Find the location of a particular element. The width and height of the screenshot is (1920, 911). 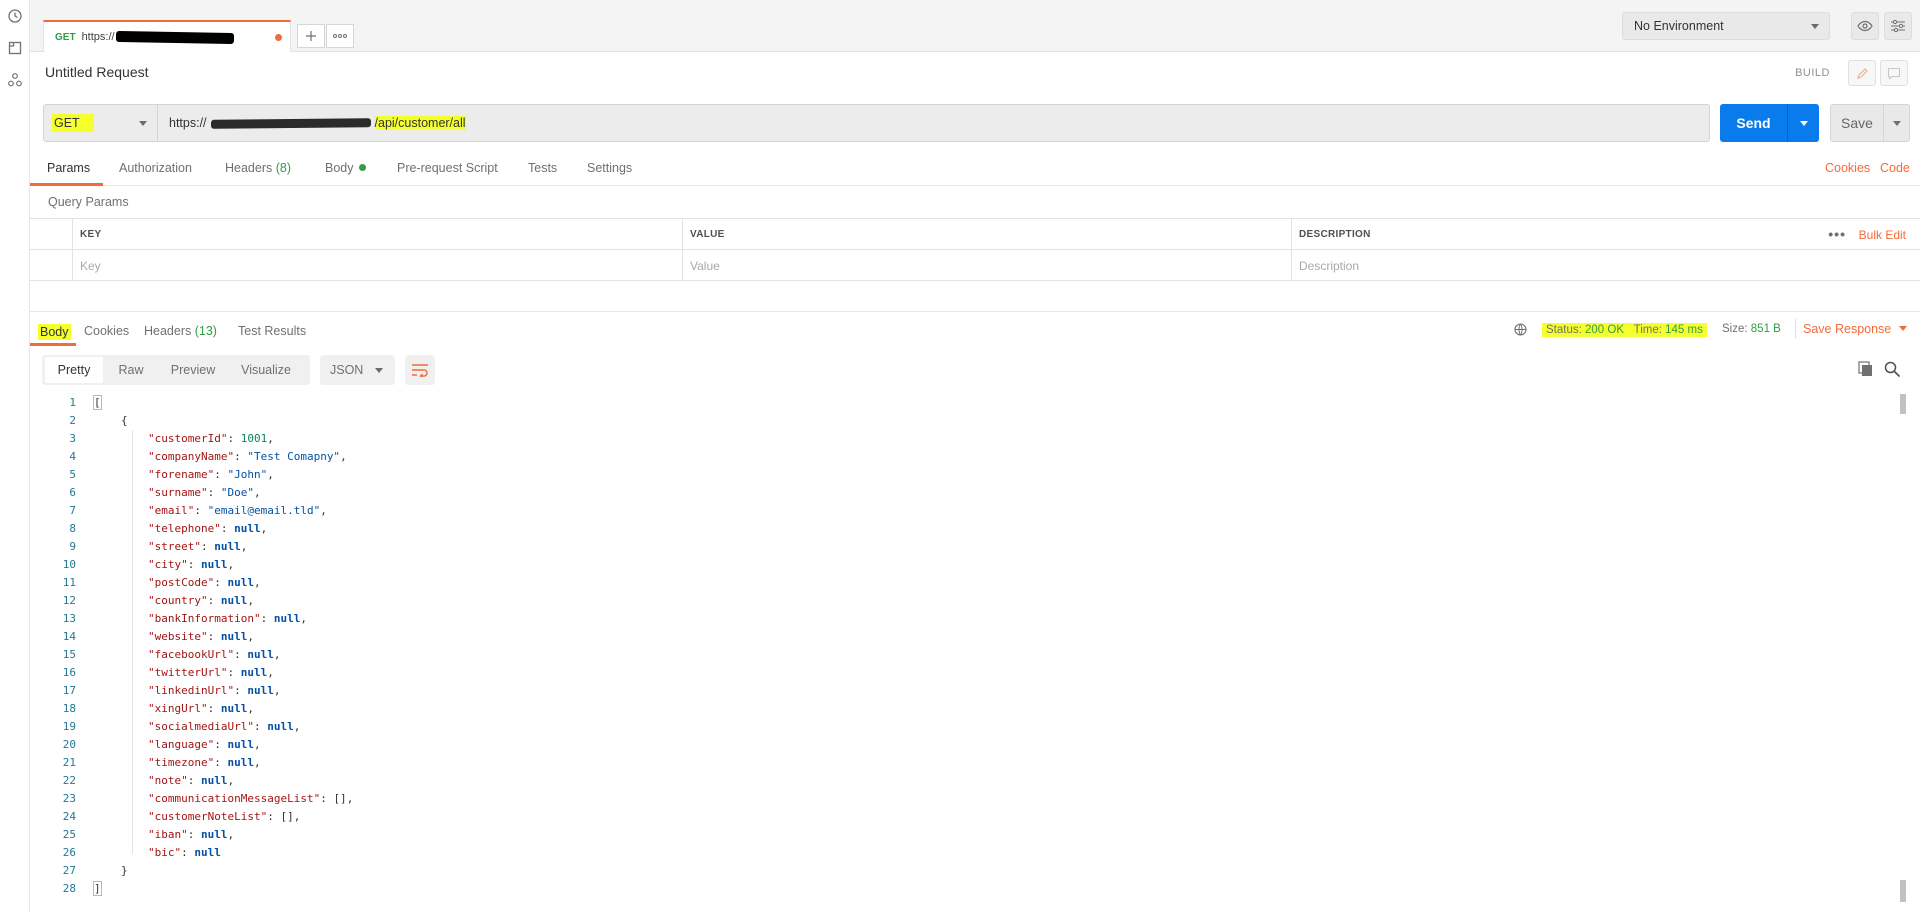

edit-button is located at coordinates (1862, 73).